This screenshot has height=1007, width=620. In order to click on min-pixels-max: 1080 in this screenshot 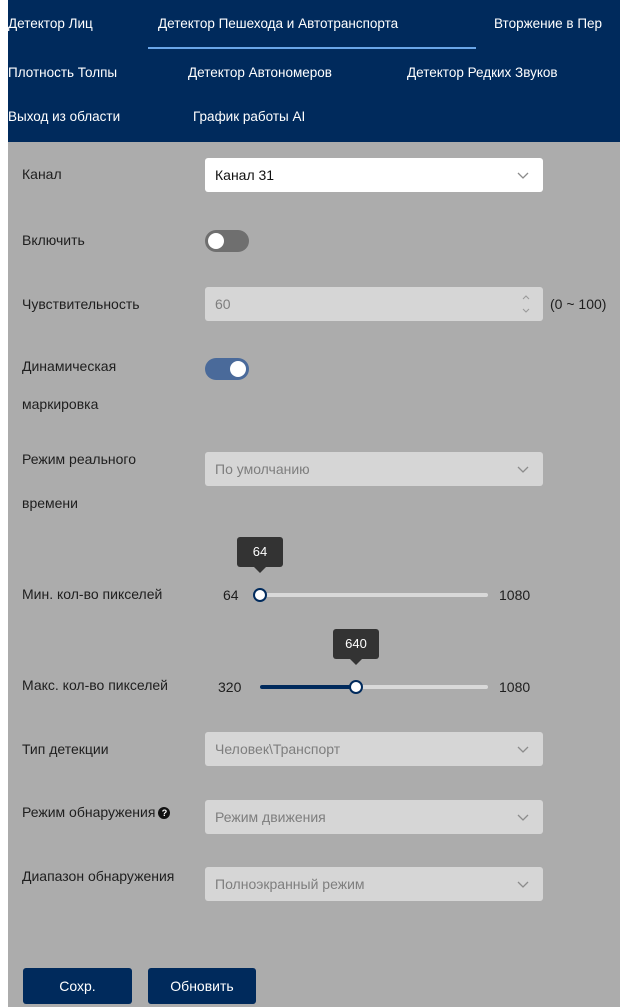, I will do `click(515, 595)`.